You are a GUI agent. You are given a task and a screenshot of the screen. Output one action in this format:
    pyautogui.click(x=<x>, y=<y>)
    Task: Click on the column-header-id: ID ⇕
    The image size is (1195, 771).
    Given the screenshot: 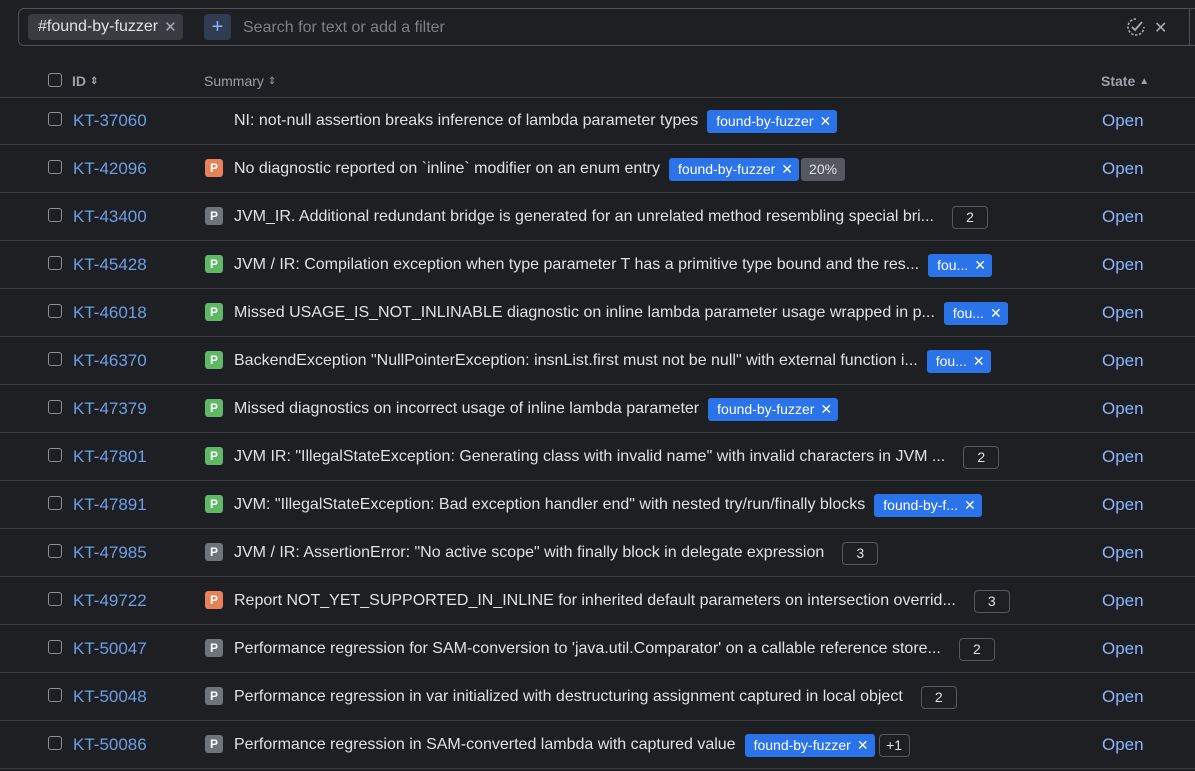 What is the action you would take?
    pyautogui.click(x=85, y=81)
    